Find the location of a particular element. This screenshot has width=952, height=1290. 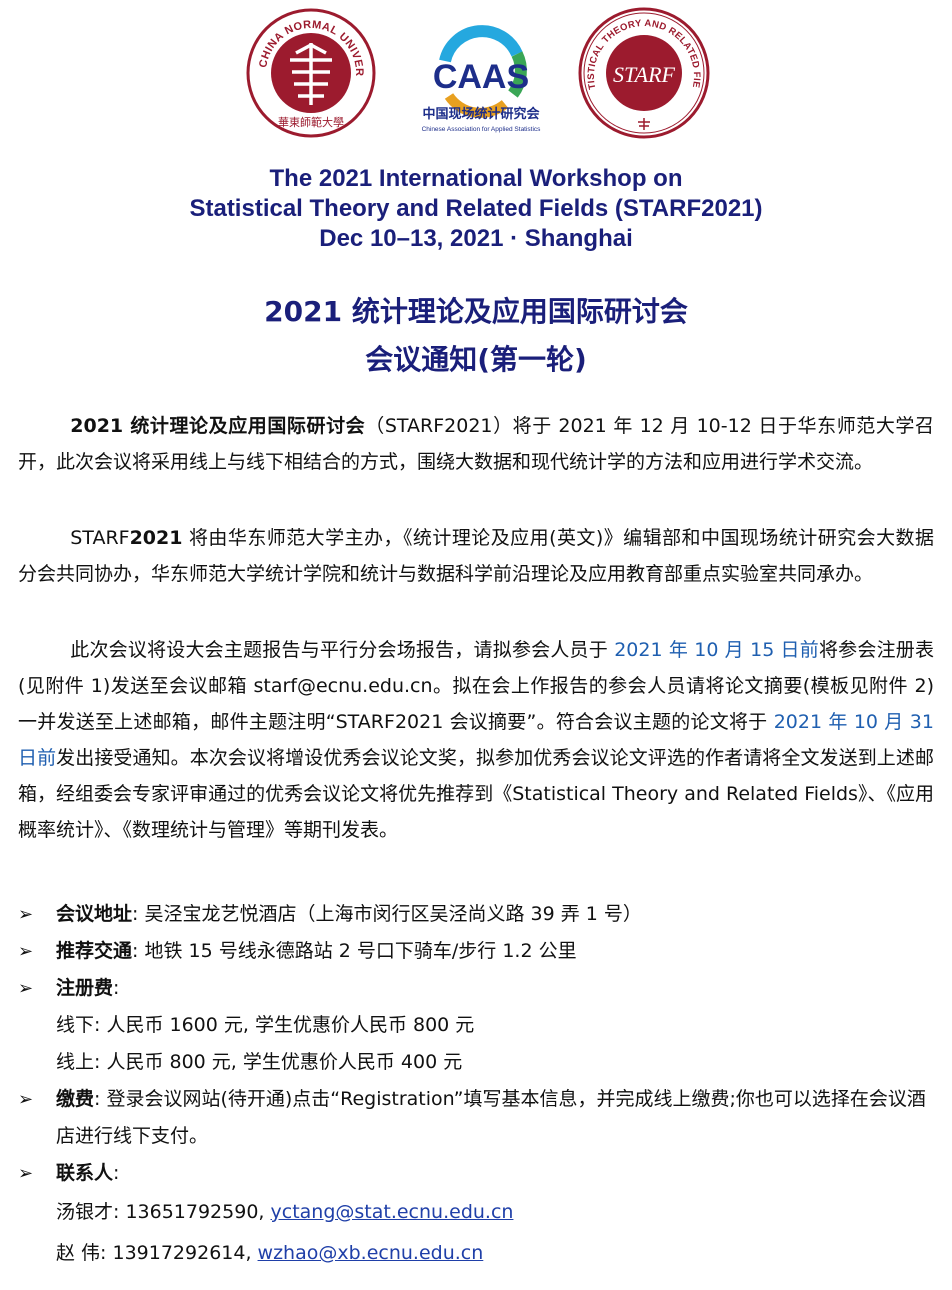

ecnu-cn-text: 華東師範大學 is located at coordinates (311, 122).